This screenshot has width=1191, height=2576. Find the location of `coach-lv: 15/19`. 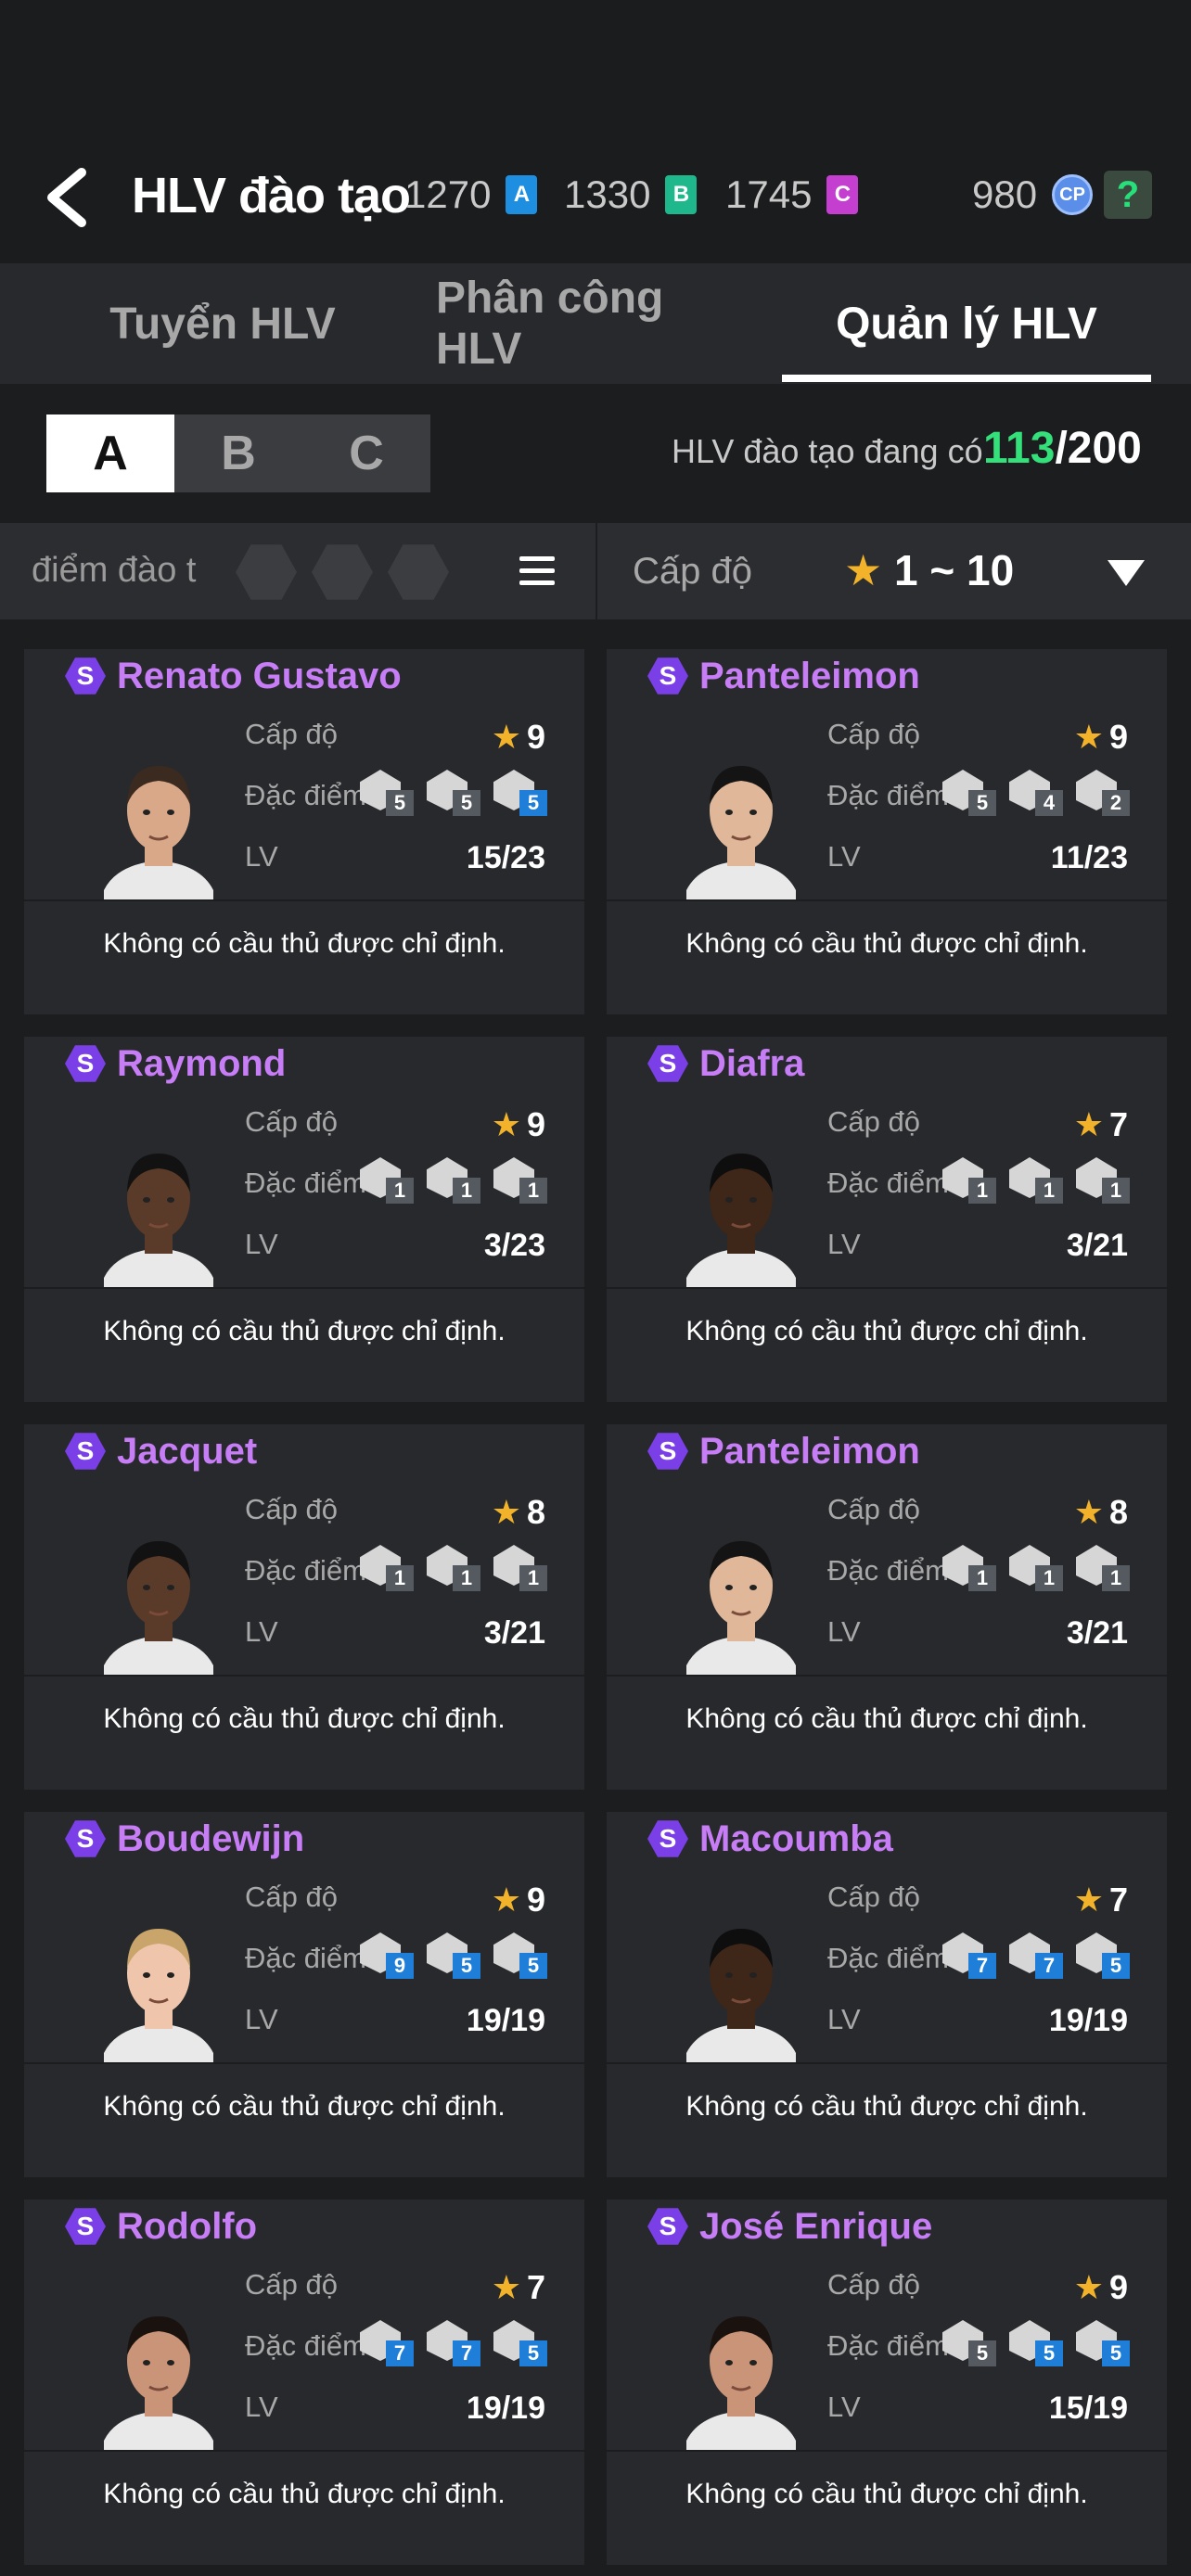

coach-lv: 15/19 is located at coordinates (1088, 2408).